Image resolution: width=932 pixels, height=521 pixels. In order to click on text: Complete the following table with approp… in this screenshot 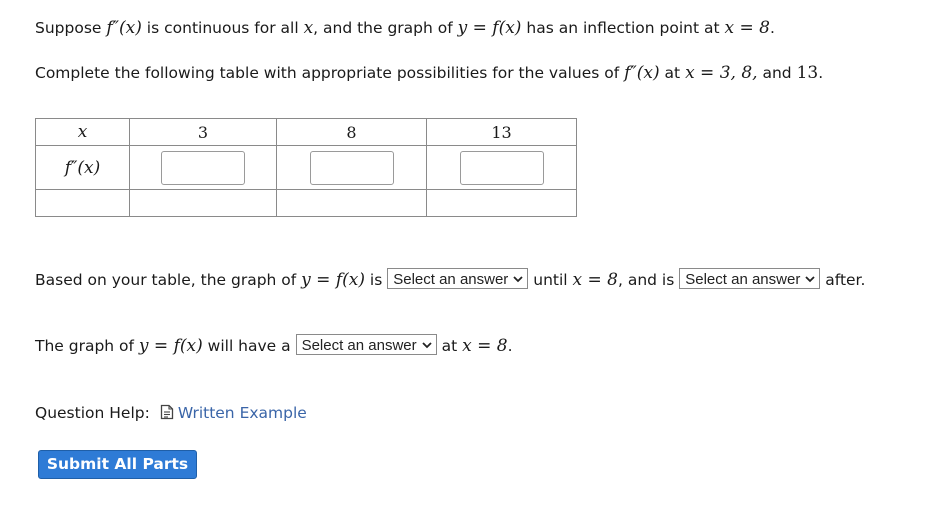, I will do `click(330, 73)`.